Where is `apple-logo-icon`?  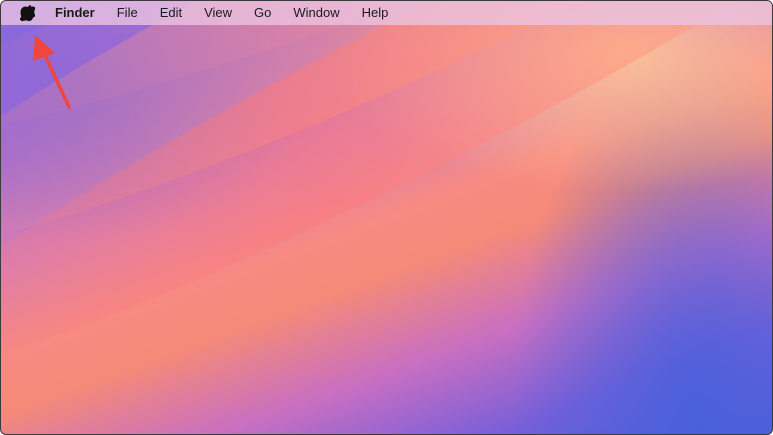
apple-logo-icon is located at coordinates (27, 13).